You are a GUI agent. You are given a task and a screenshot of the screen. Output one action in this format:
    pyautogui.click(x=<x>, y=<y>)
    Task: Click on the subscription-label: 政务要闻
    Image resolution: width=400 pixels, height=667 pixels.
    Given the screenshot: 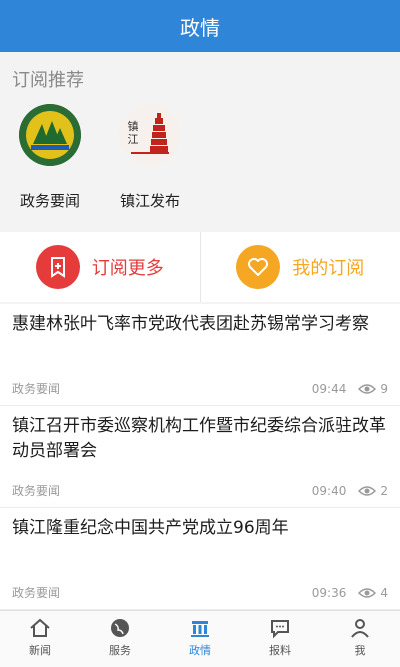 What is the action you would take?
    pyautogui.click(x=50, y=200)
    